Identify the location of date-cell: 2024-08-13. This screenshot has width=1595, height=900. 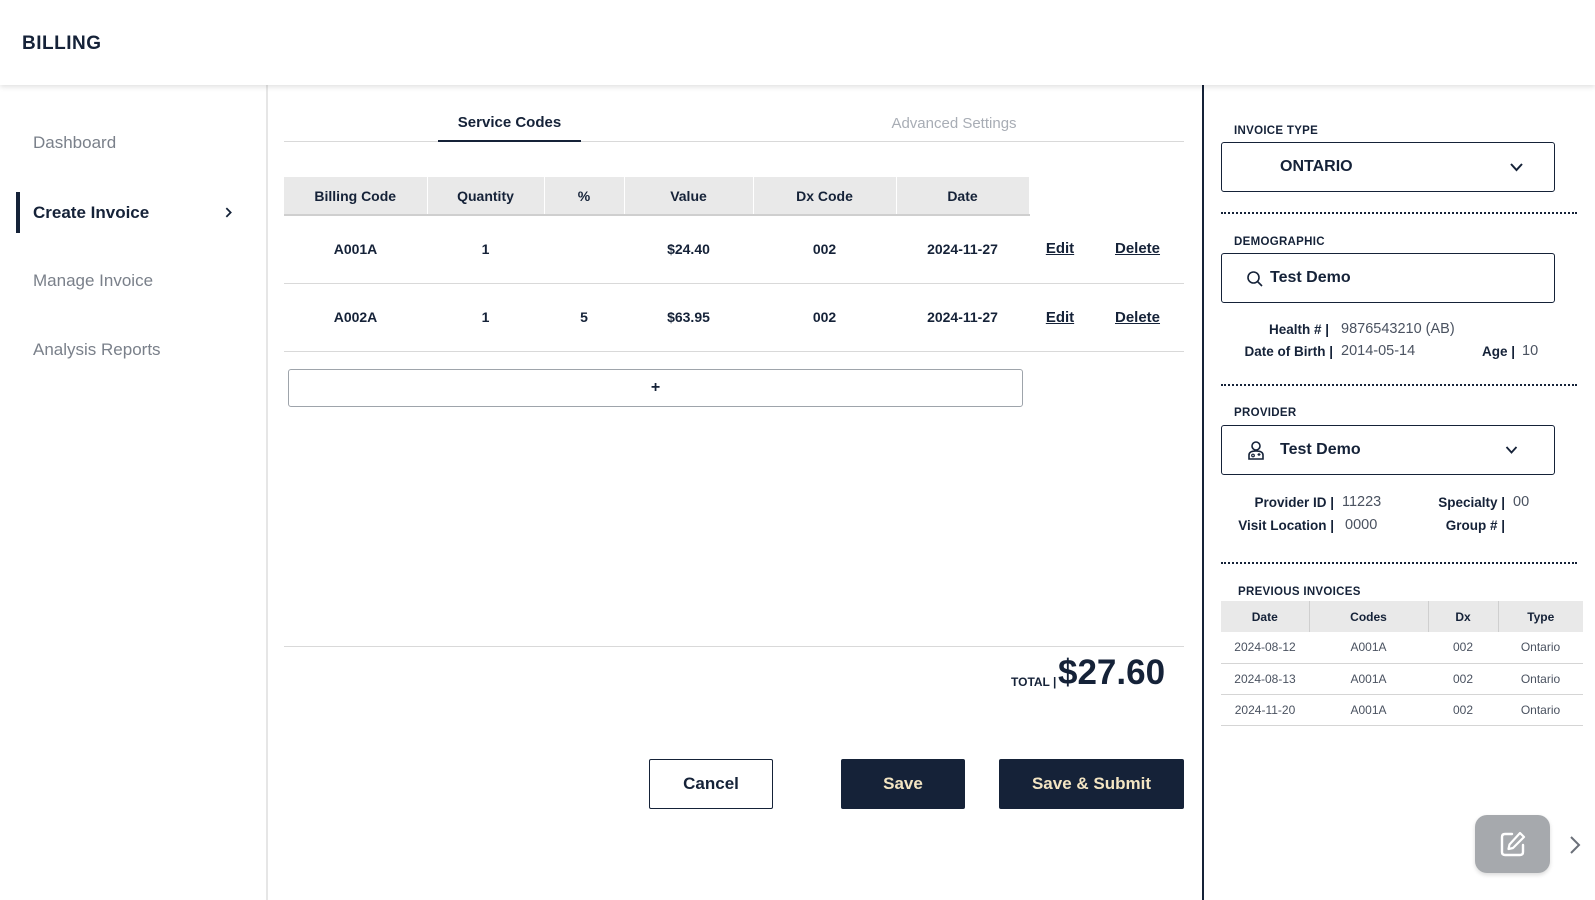
(1265, 679).